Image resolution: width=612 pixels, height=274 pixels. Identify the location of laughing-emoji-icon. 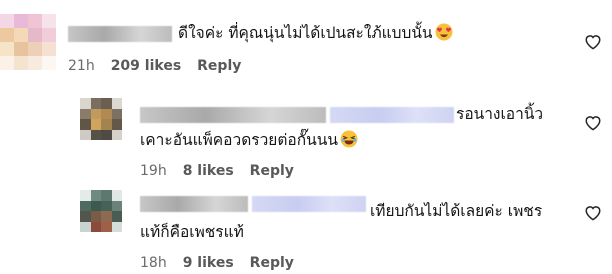
(349, 142).